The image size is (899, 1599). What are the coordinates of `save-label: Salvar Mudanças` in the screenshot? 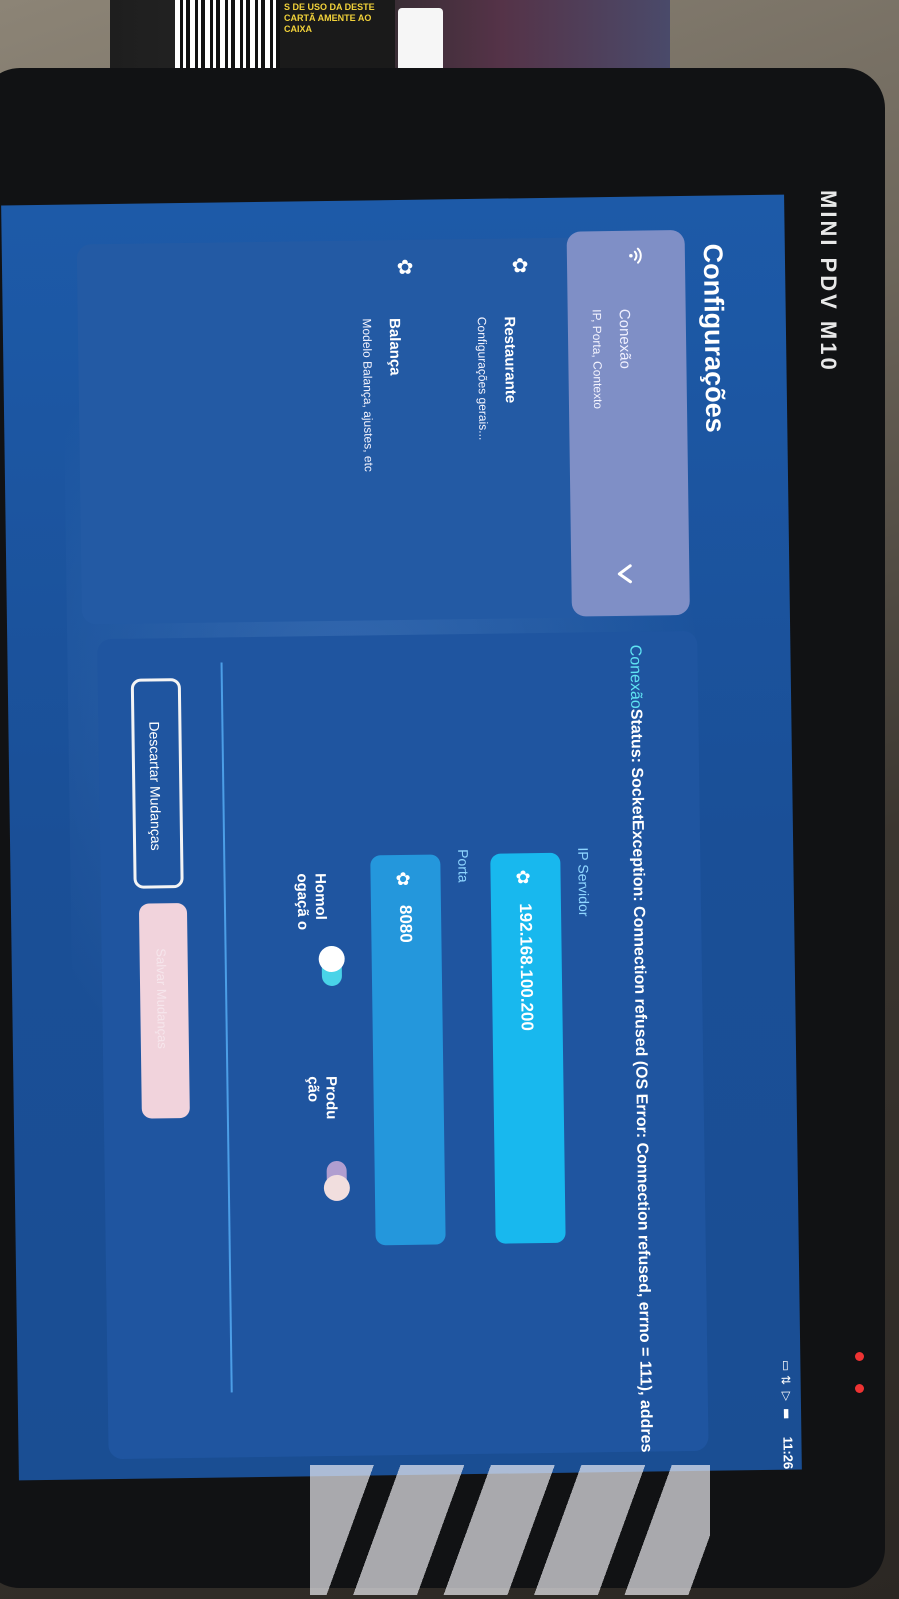 It's located at (161, 998).